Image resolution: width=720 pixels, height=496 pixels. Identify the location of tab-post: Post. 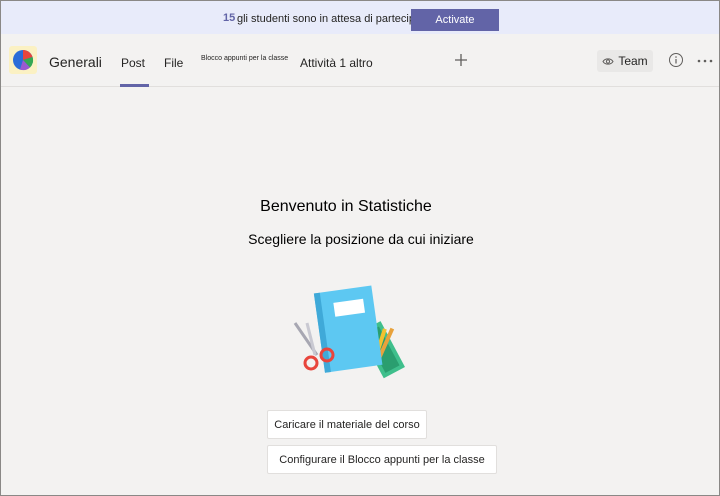
(133, 63).